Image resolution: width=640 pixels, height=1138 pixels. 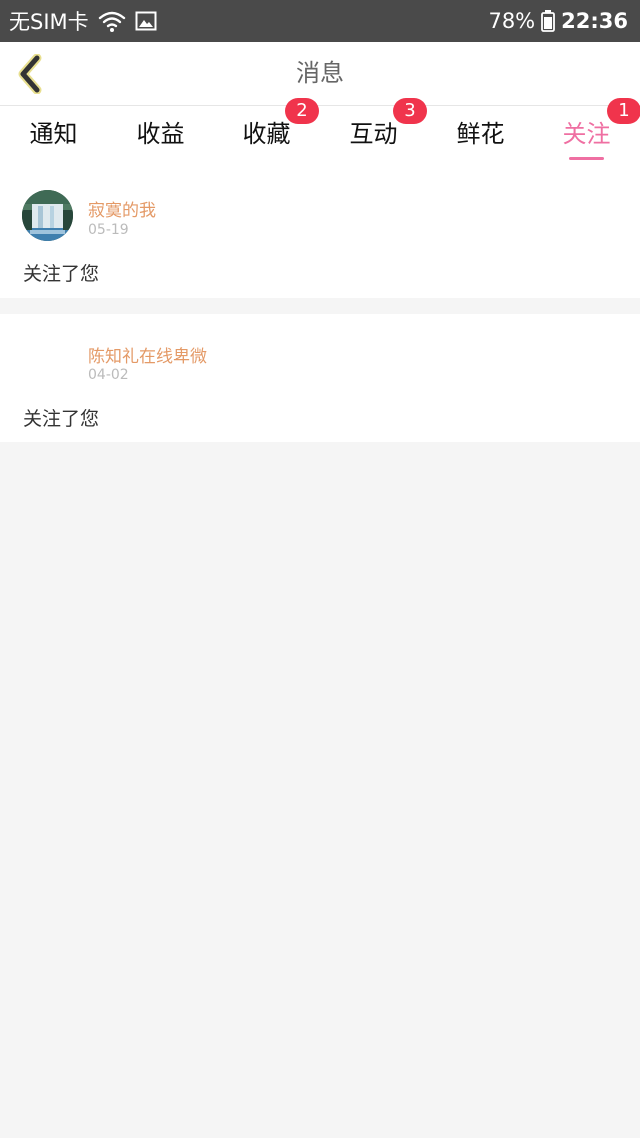 I want to click on tab-label: 收益, so click(x=160, y=134).